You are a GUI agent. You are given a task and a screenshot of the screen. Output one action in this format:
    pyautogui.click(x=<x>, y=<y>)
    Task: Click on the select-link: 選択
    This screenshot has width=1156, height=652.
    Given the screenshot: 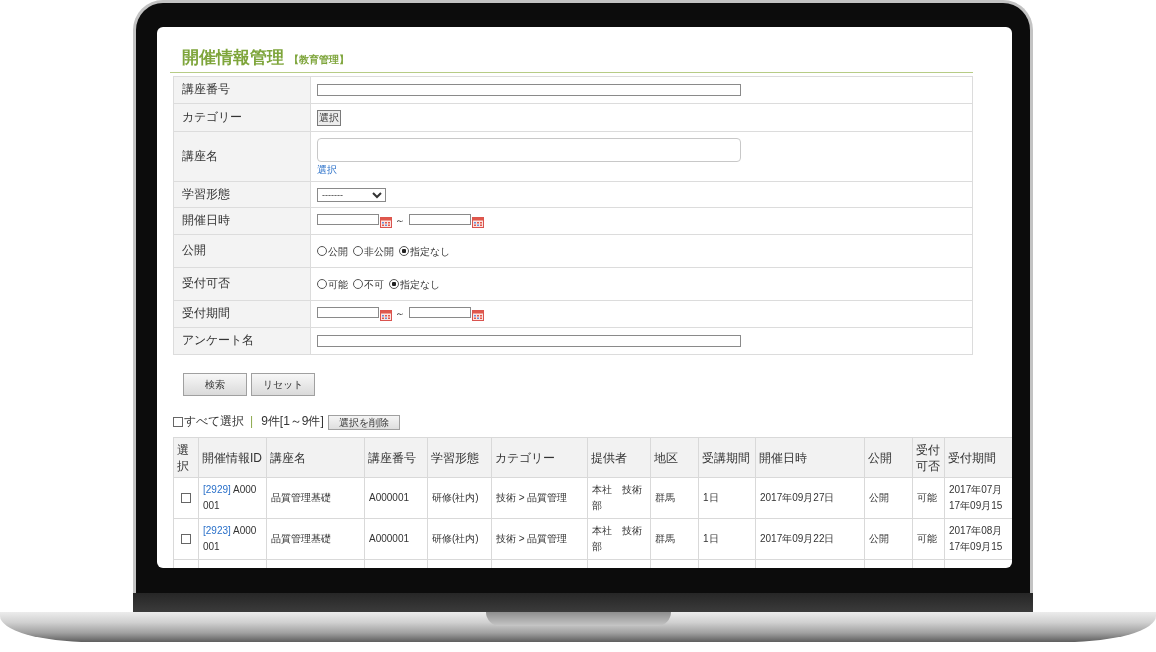 What is the action you would take?
    pyautogui.click(x=327, y=169)
    